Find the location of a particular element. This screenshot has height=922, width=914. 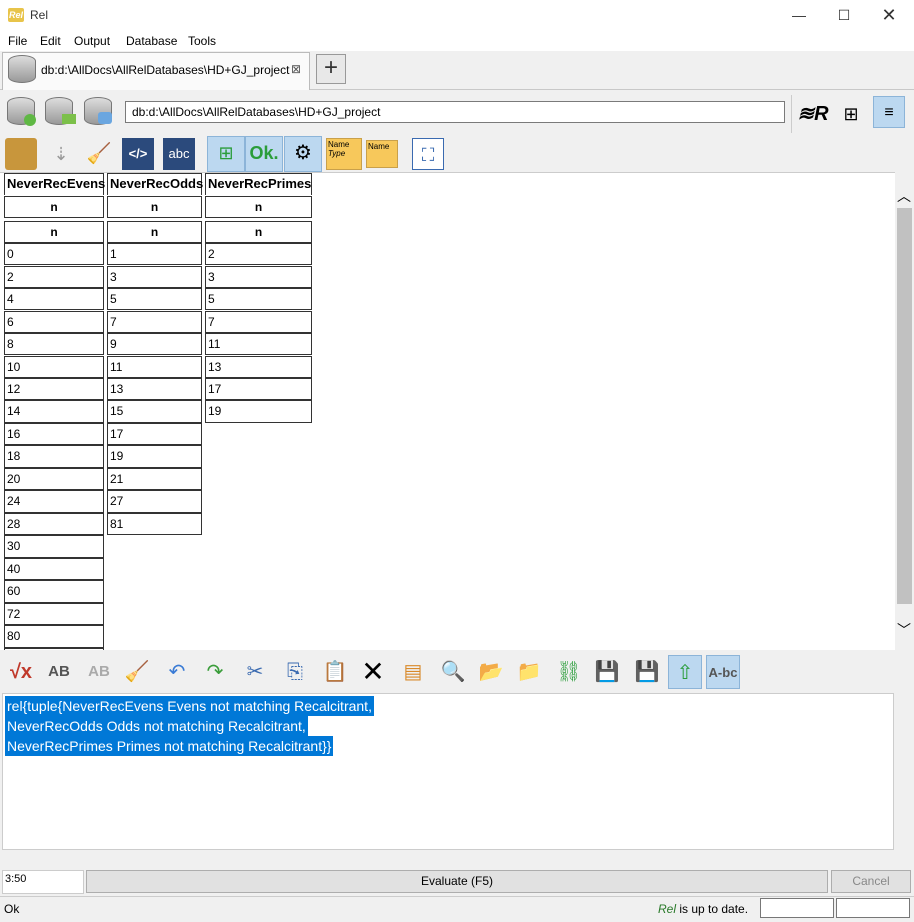

memory-meter is located at coordinates (797, 908).